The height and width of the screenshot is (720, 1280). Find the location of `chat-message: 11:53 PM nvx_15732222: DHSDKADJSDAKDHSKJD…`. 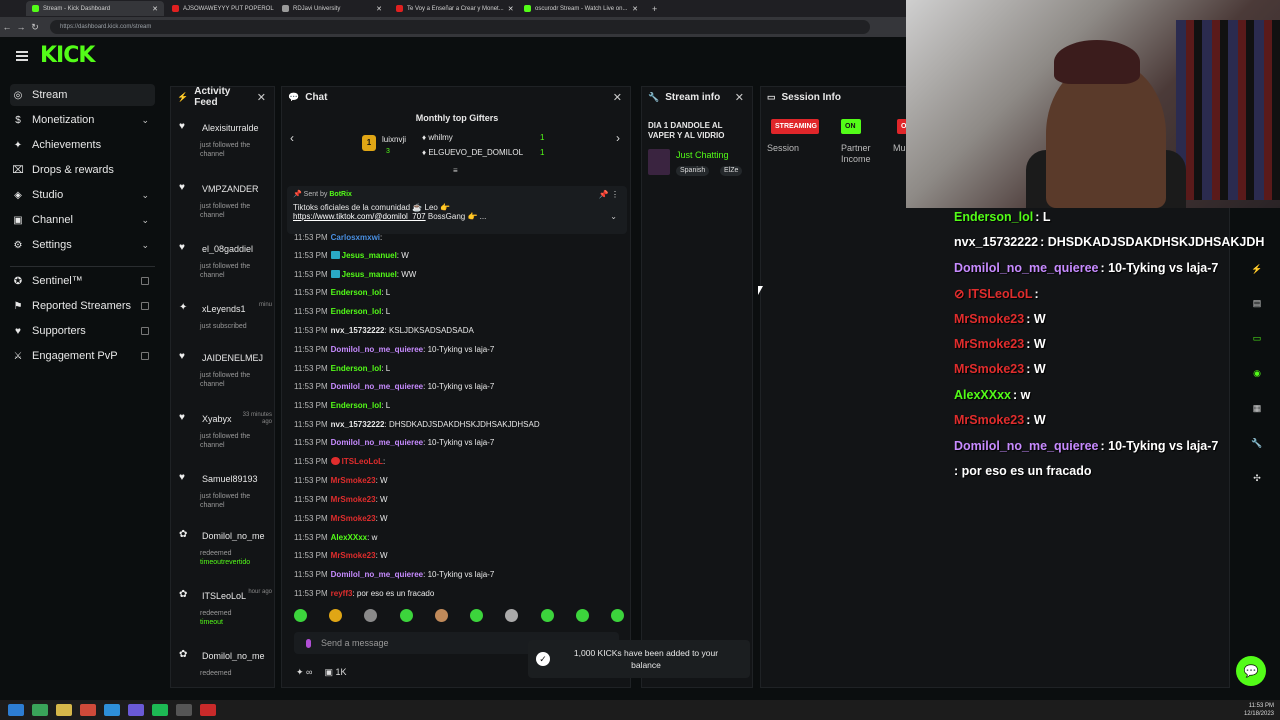

chat-message: 11:53 PM nvx_15732222: DHSDKADJSDAKDHSKJD… is located at coordinates (417, 424).